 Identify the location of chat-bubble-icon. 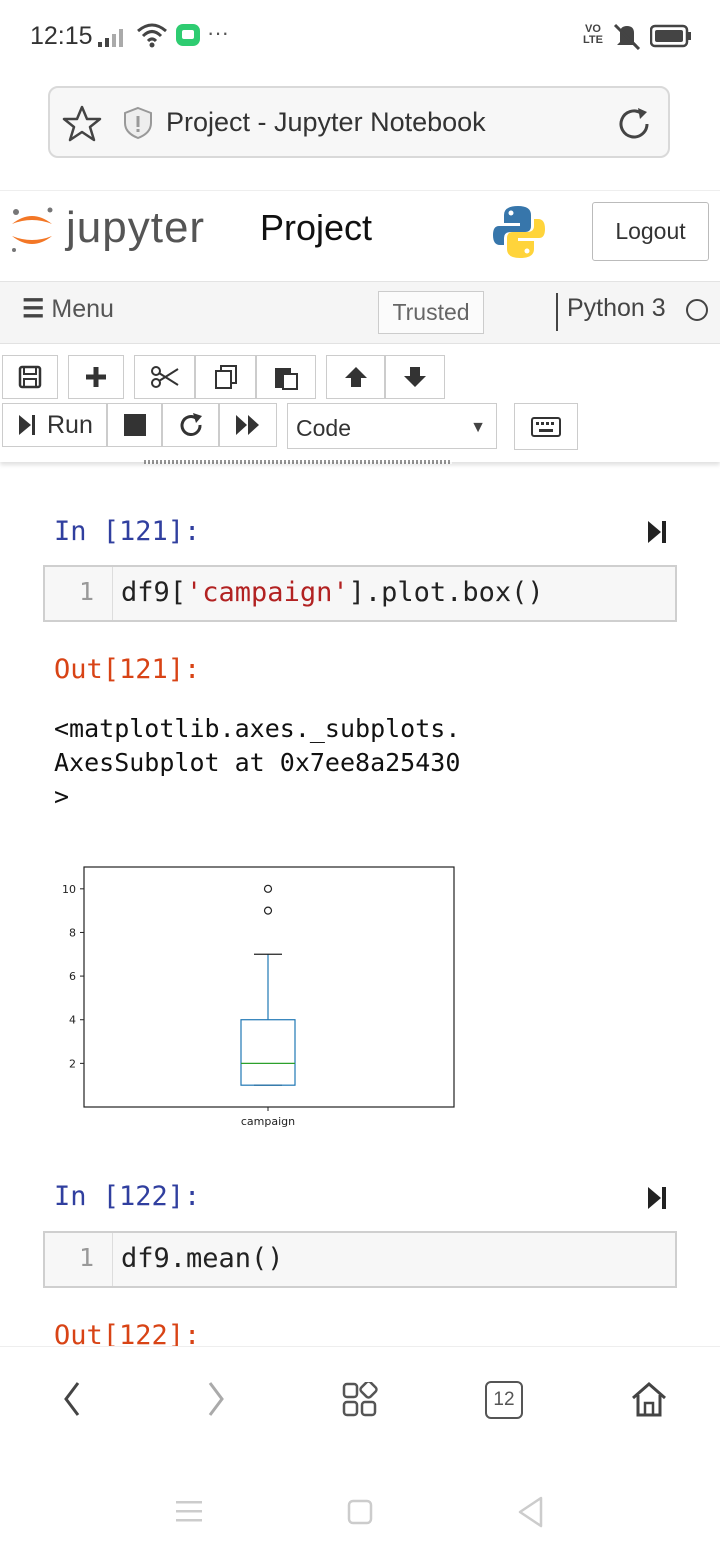
(188, 35).